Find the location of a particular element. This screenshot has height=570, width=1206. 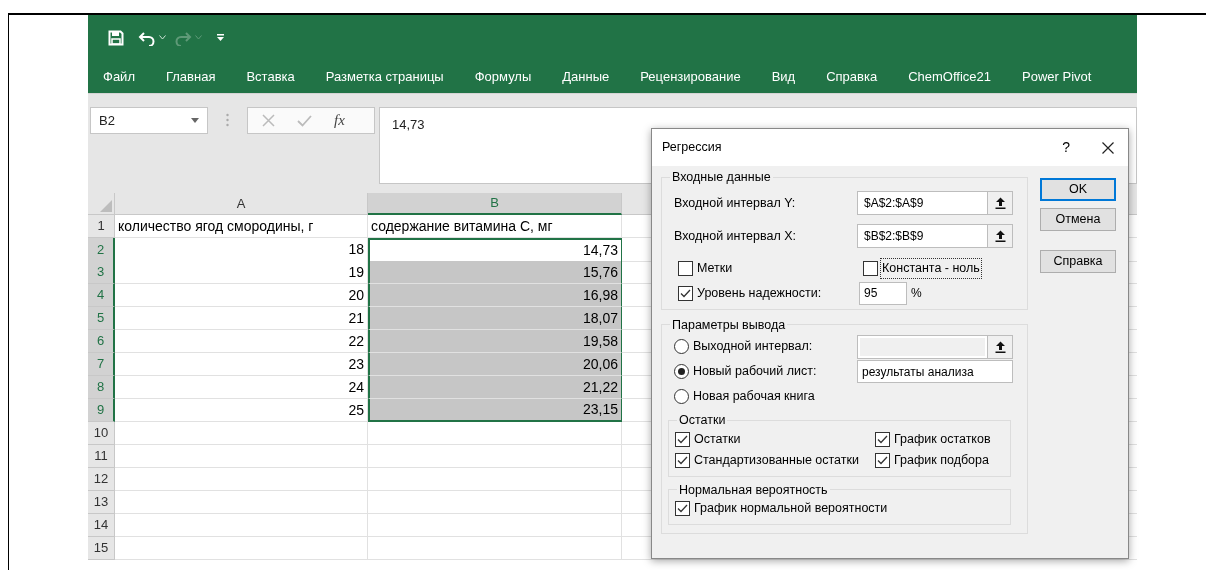

dialog-button: Отмена is located at coordinates (1078, 219).